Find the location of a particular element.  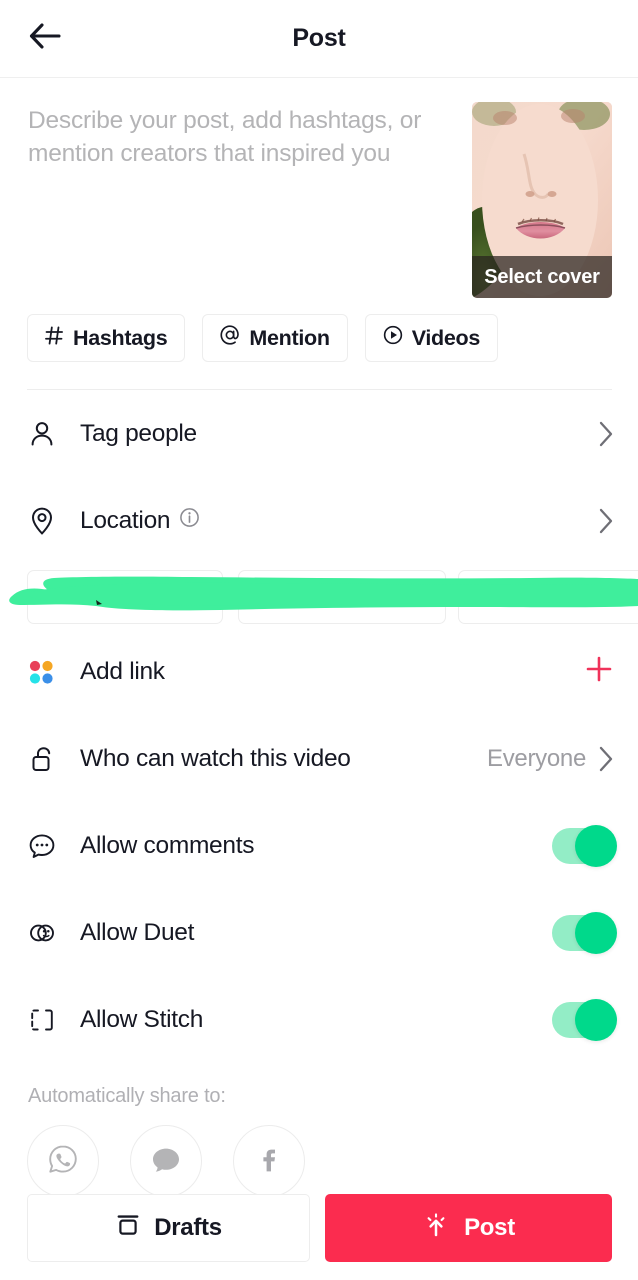

location-pin-icon is located at coordinates (48, 521).